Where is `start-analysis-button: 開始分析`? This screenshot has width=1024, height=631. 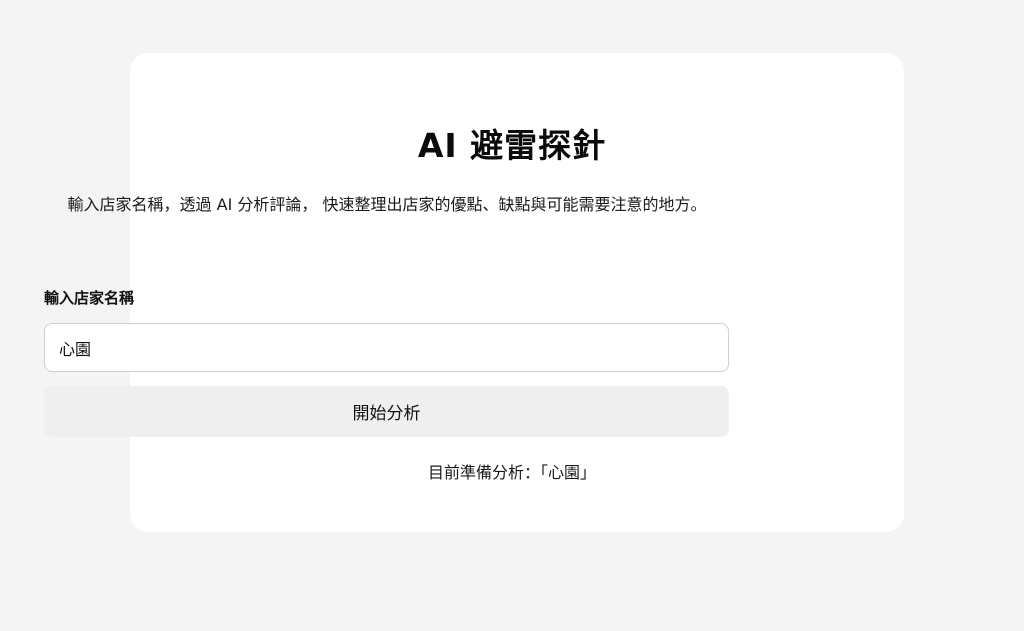
start-analysis-button: 開始分析 is located at coordinates (386, 411).